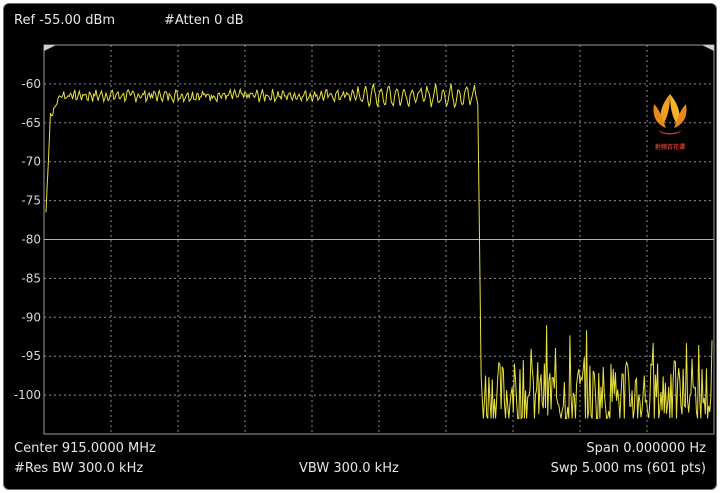 The height and width of the screenshot is (493, 720). Describe the element at coordinates (79, 468) in the screenshot. I see `resolution-bandwidth-label: #Res BW 300.0 kHz` at that location.